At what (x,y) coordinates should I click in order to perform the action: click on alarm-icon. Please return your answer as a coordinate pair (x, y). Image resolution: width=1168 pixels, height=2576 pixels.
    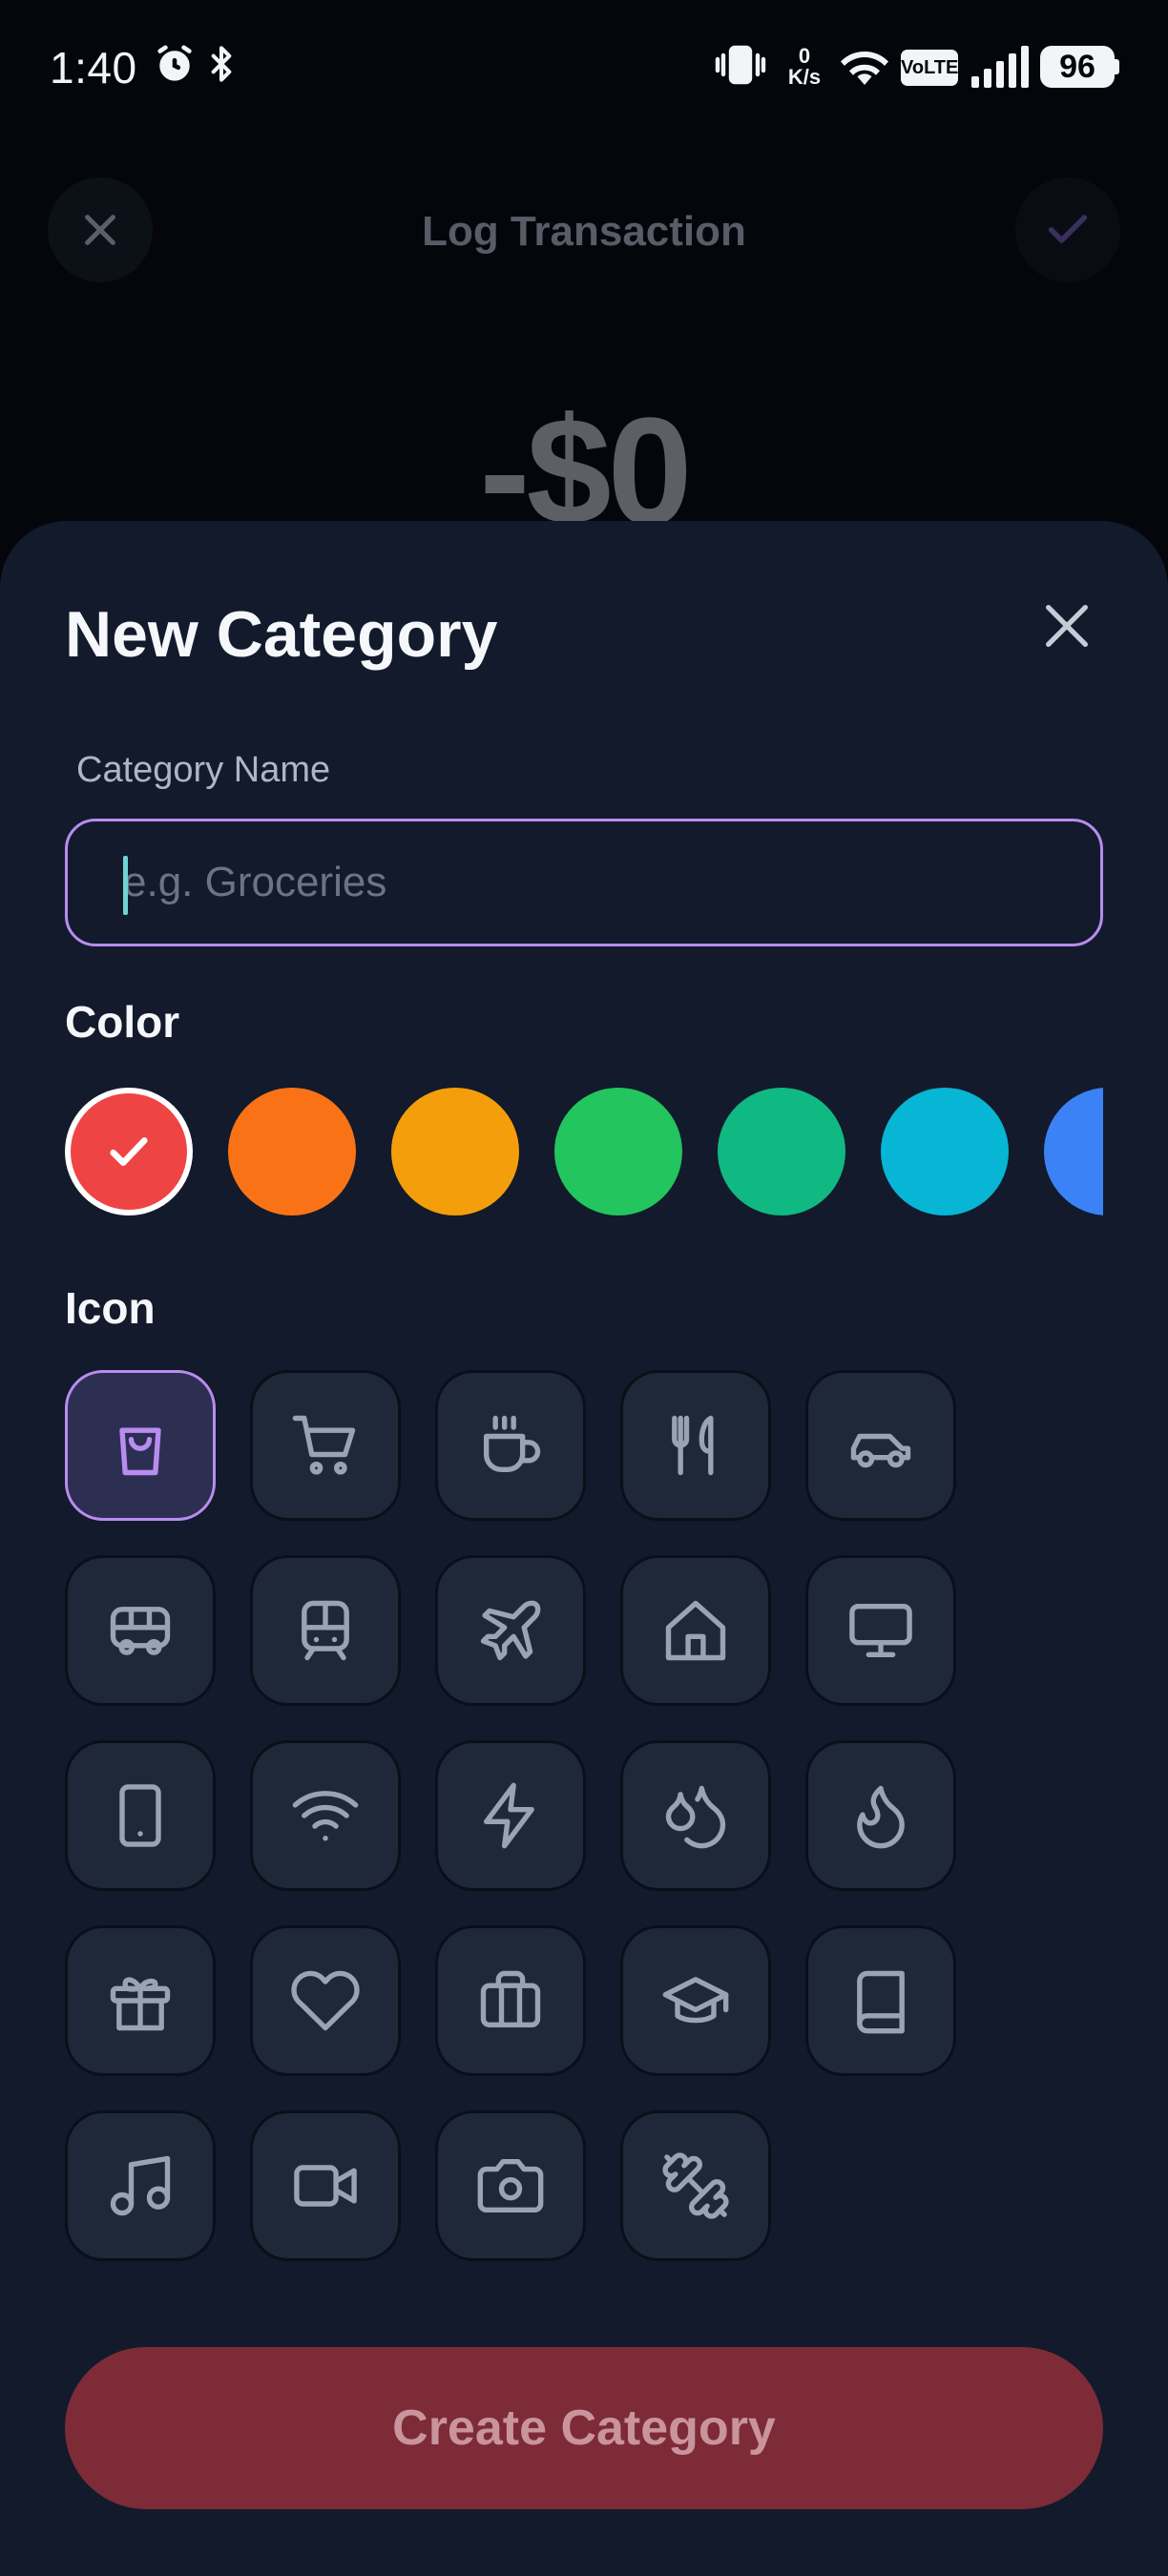
    Looking at the image, I should click on (175, 66).